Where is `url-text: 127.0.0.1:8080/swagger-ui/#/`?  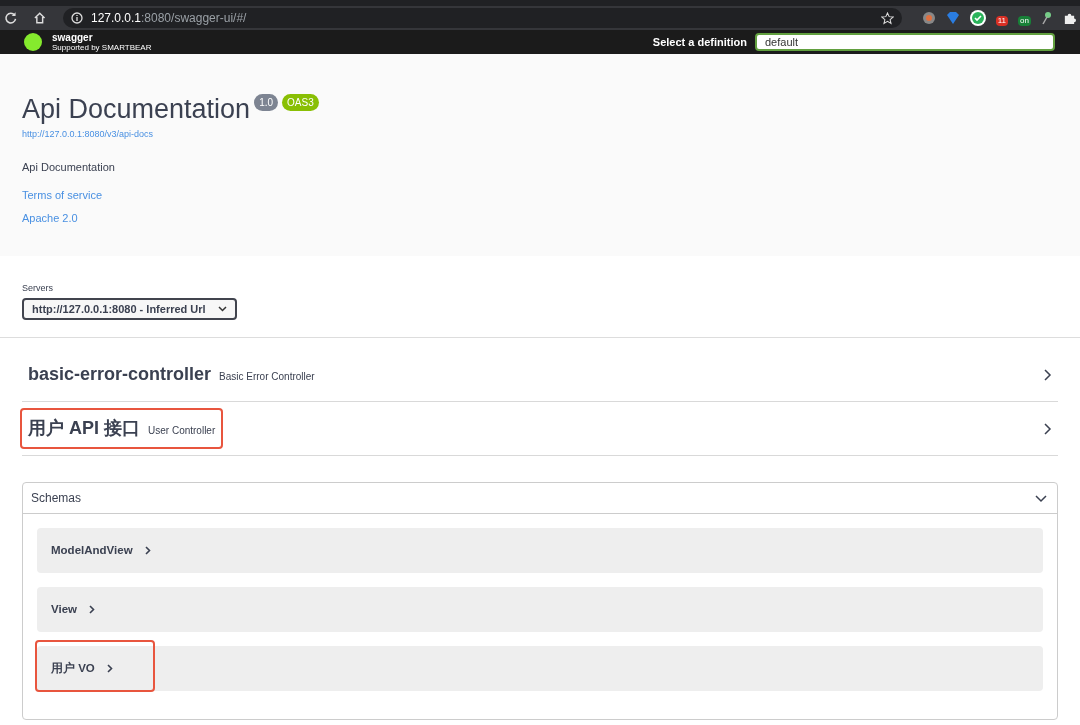
url-text: 127.0.0.1:8080/swagger-ui/#/ is located at coordinates (168, 18).